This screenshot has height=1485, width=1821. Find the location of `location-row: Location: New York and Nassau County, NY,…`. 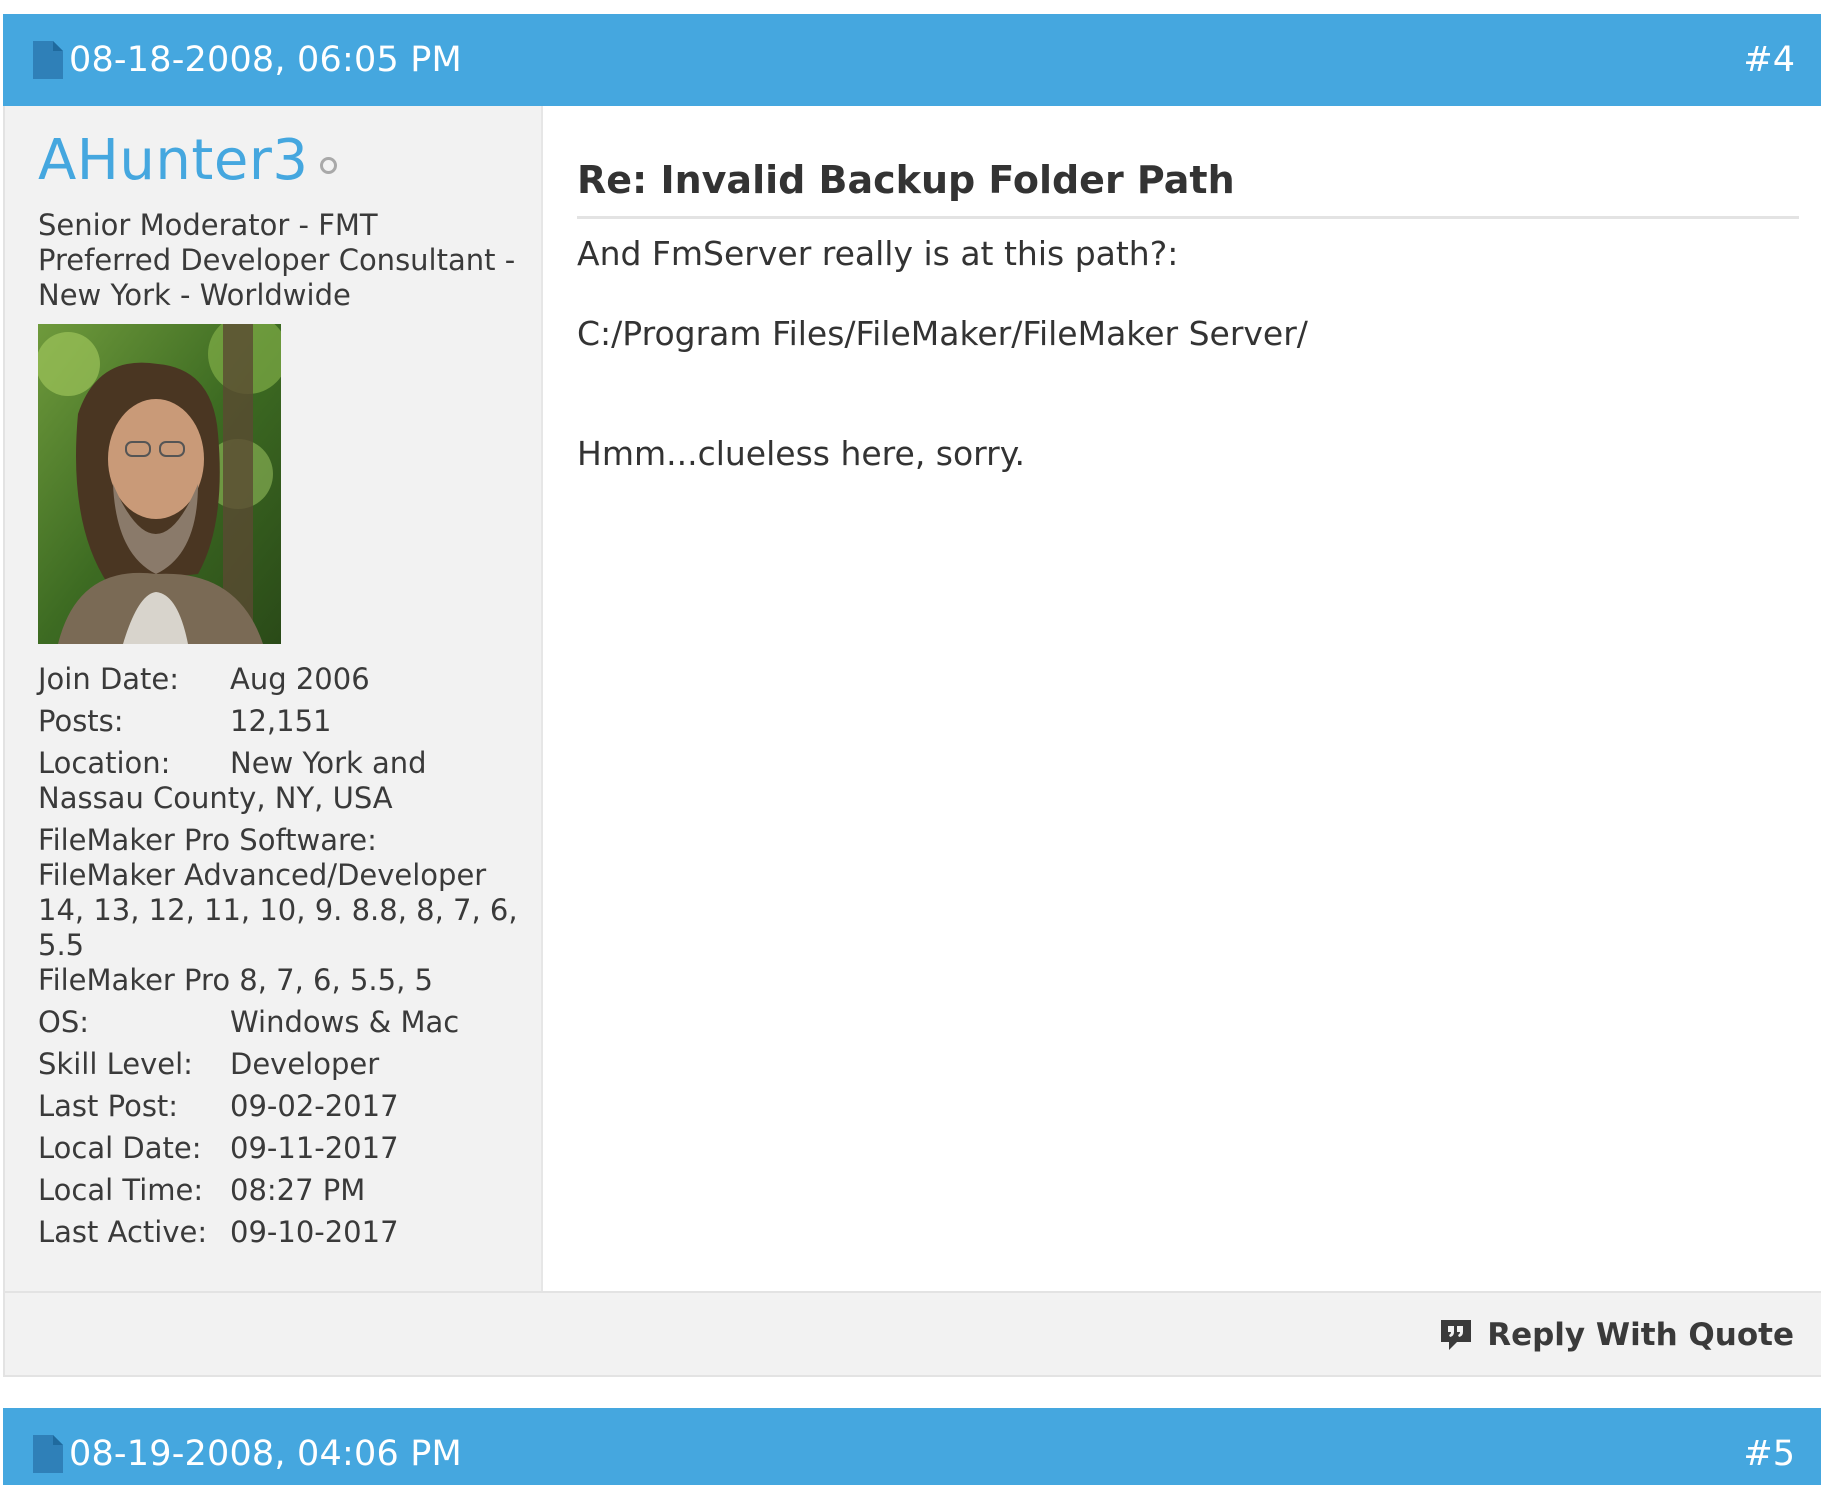

location-row: Location: New York and Nassau County, NY,… is located at coordinates (278, 781).